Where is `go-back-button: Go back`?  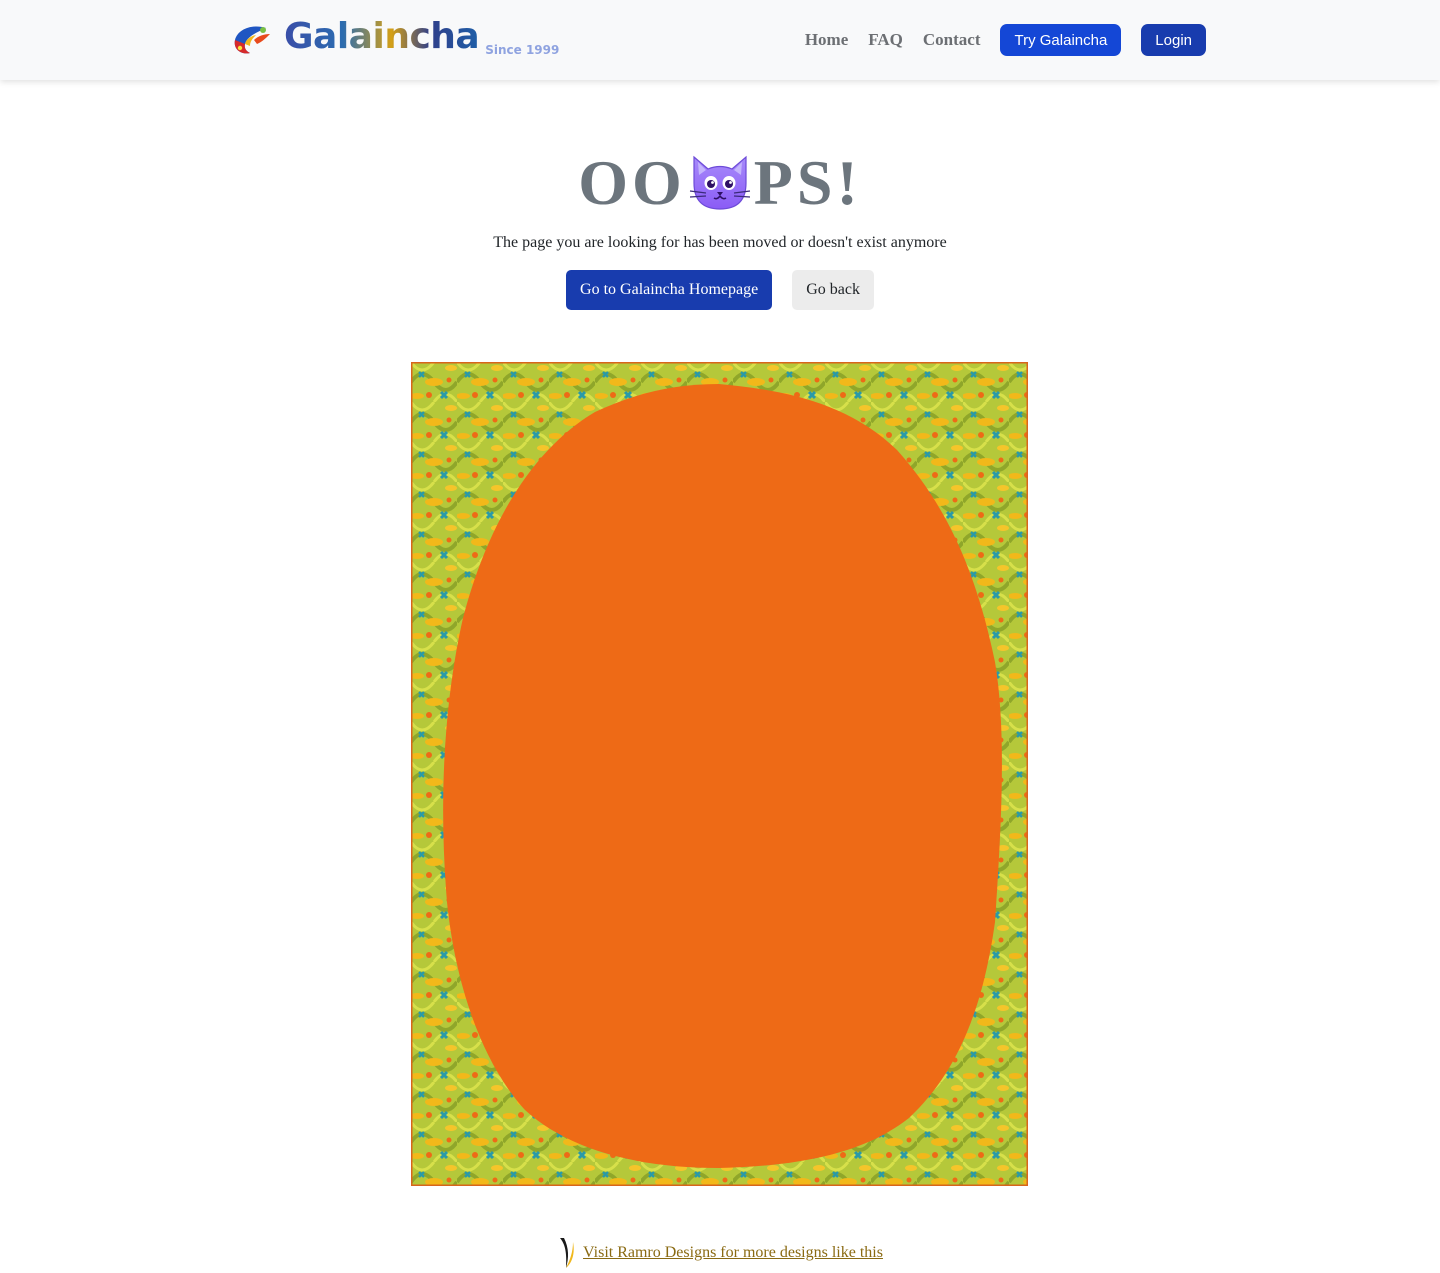
go-back-button: Go back is located at coordinates (833, 290).